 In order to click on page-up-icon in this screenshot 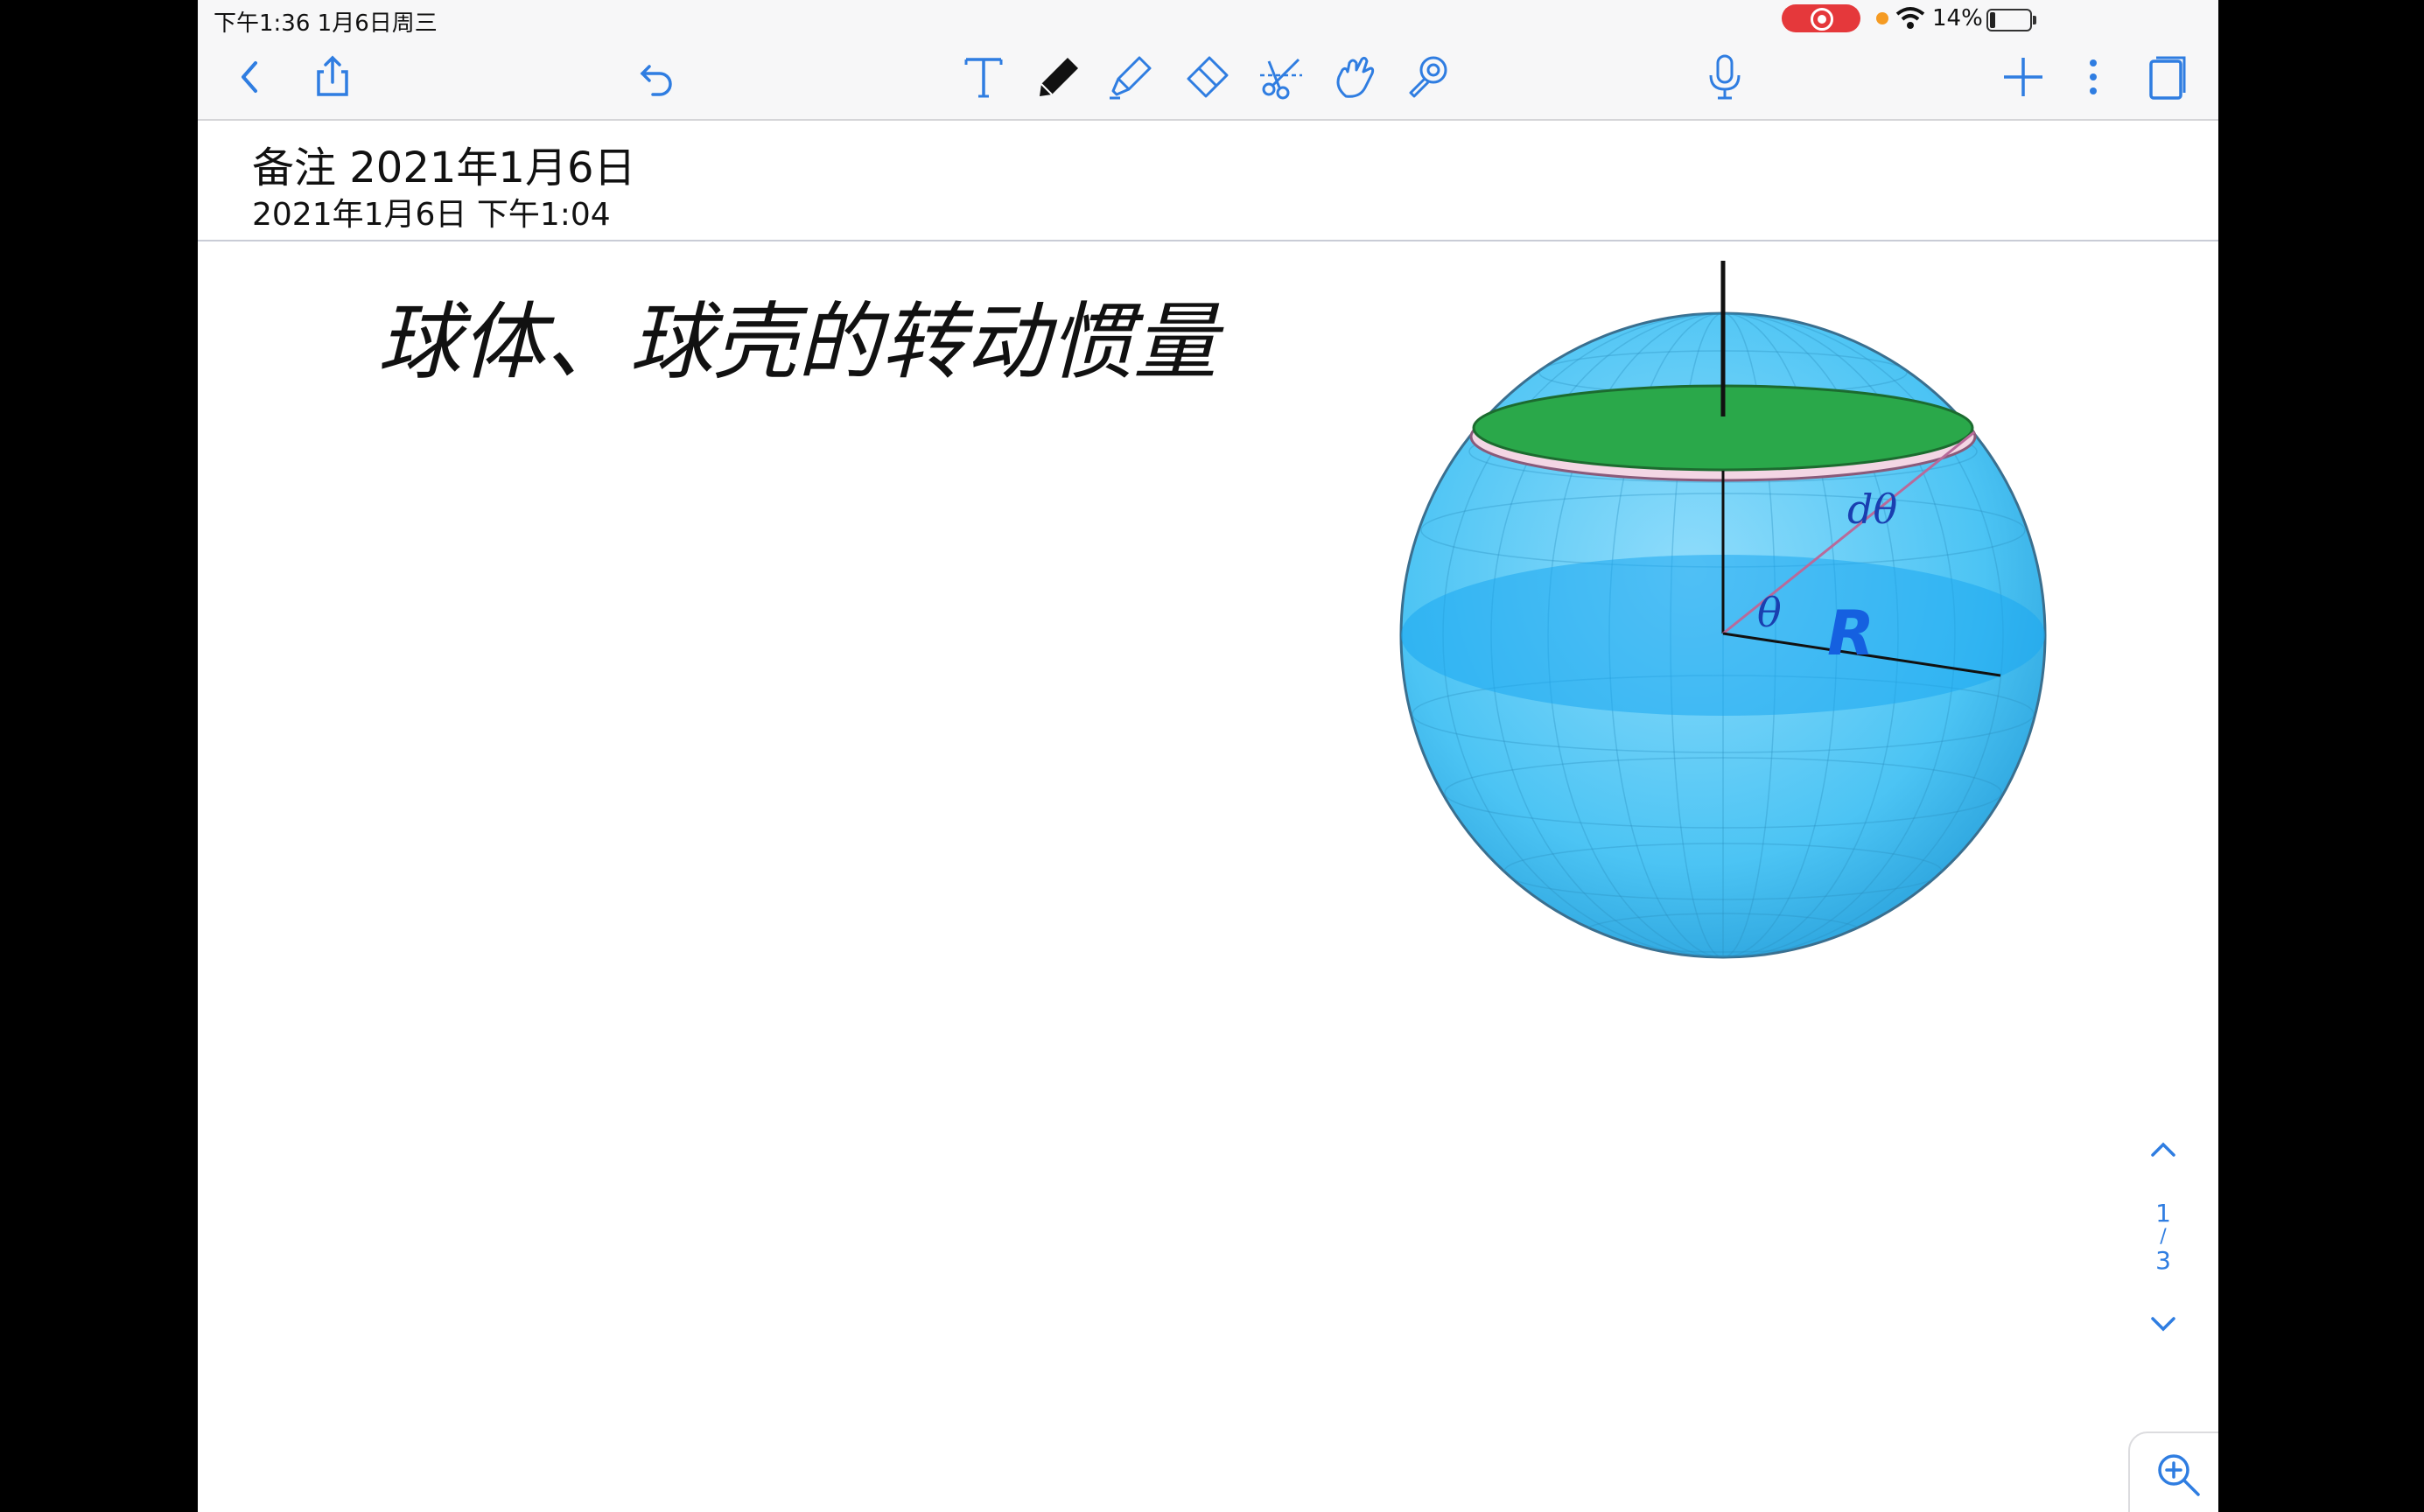, I will do `click(2163, 1150)`.